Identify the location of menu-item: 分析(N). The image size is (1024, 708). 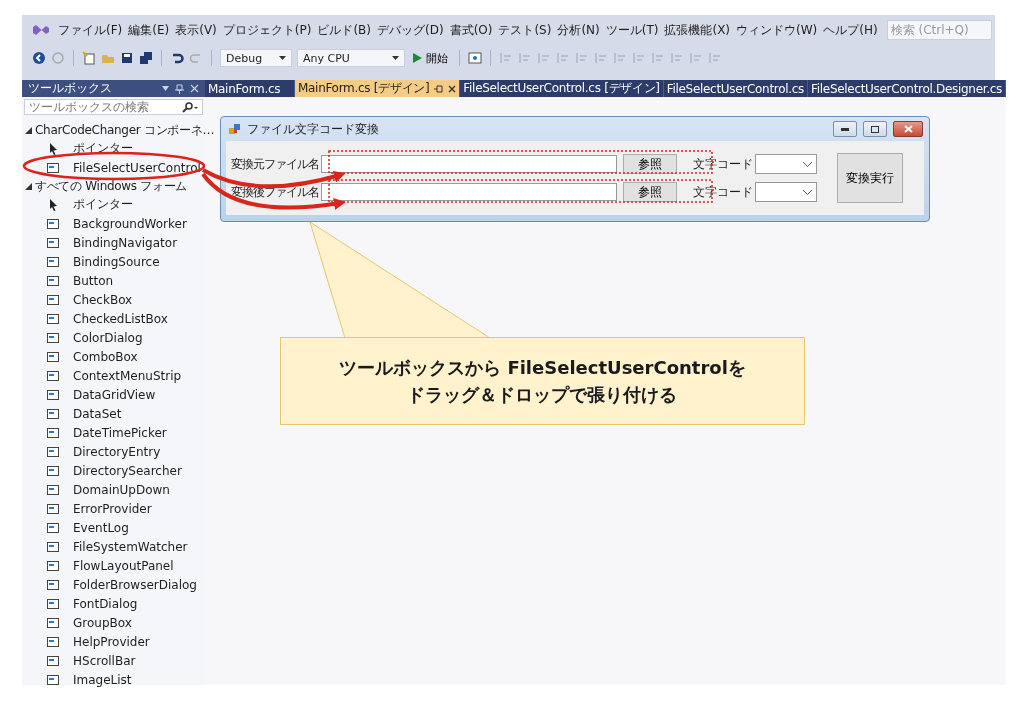
(578, 30).